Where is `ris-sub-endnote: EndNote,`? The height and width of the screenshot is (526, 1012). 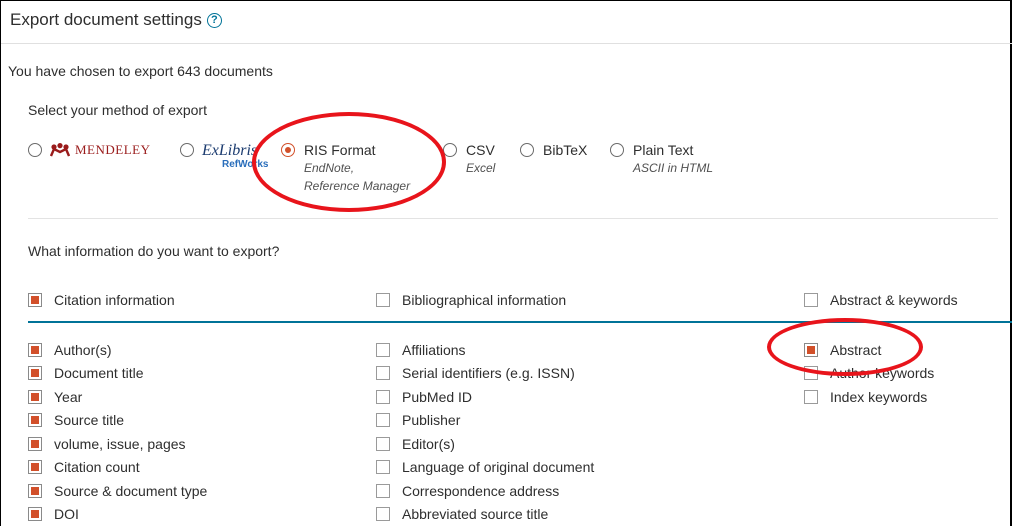
ris-sub-endnote: EndNote, is located at coordinates (329, 168).